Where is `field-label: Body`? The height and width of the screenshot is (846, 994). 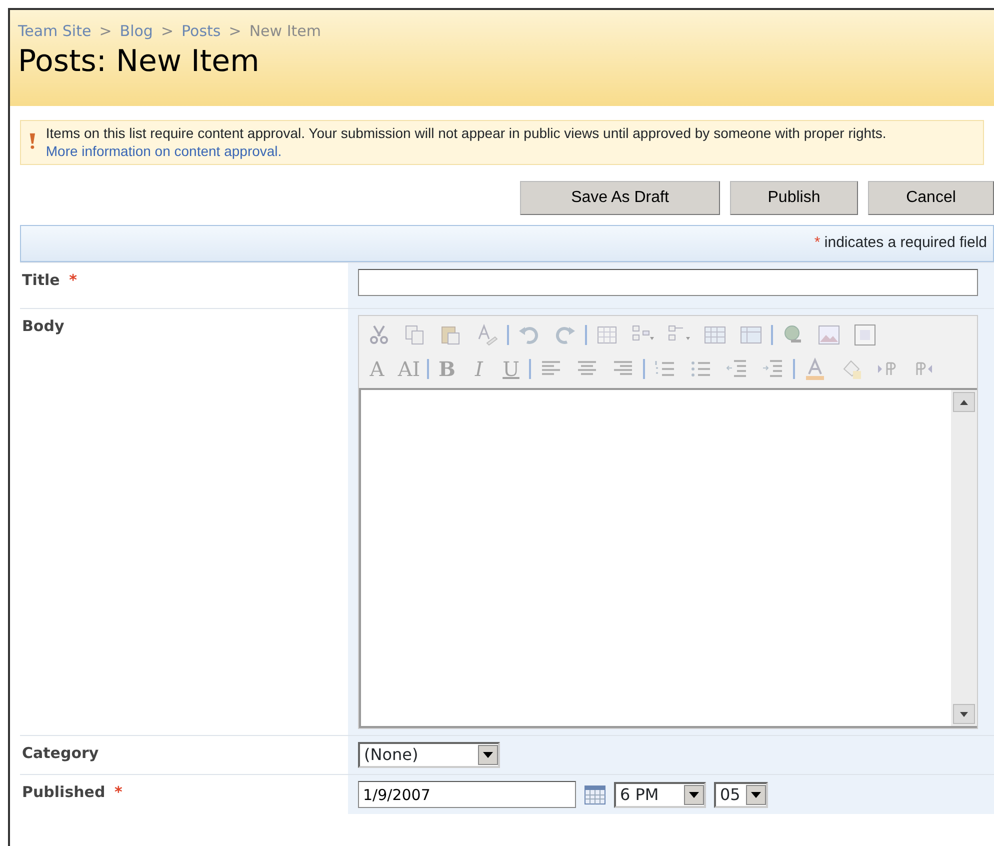
field-label: Body is located at coordinates (43, 326).